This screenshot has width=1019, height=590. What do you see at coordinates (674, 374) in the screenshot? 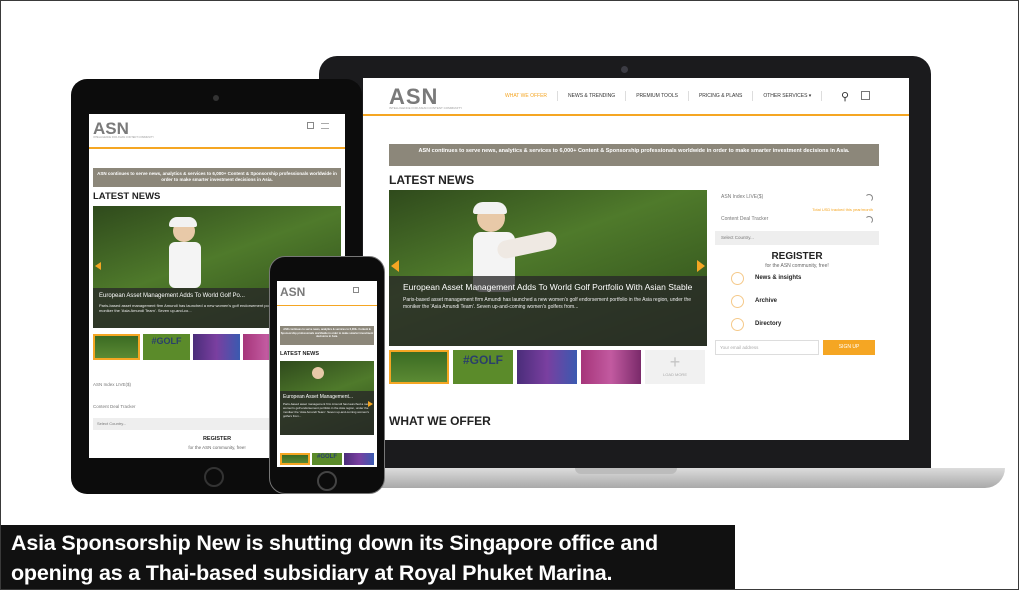
I see `load-more-label: LOAD MORE` at bounding box center [674, 374].